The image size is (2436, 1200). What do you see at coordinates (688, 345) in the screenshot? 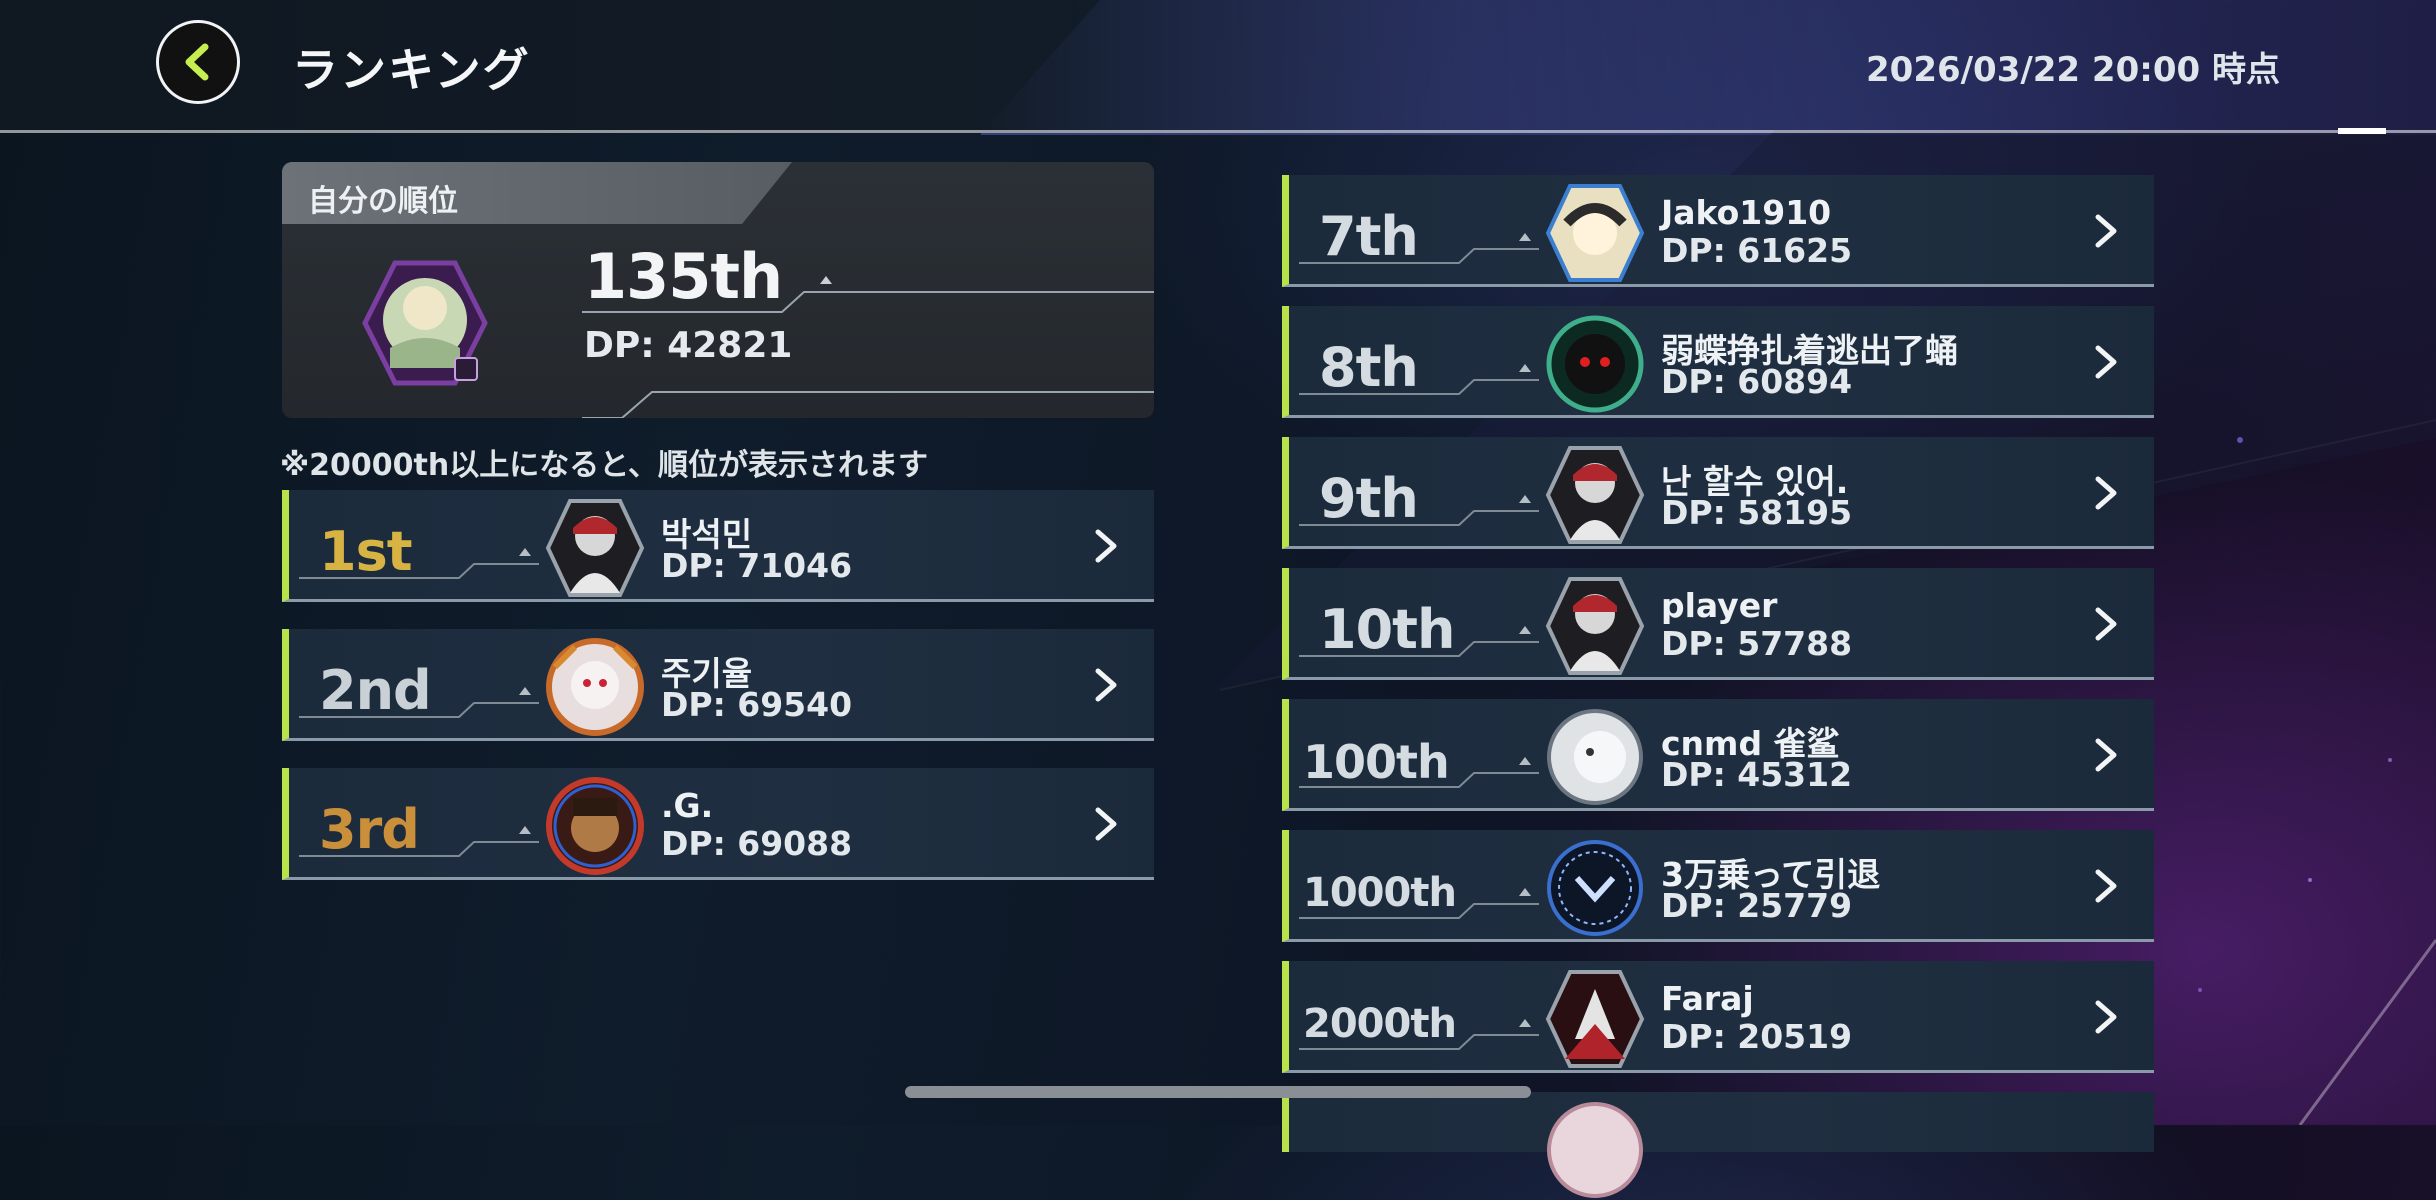
I see `my-rank-dp: DP: 42821` at bounding box center [688, 345].